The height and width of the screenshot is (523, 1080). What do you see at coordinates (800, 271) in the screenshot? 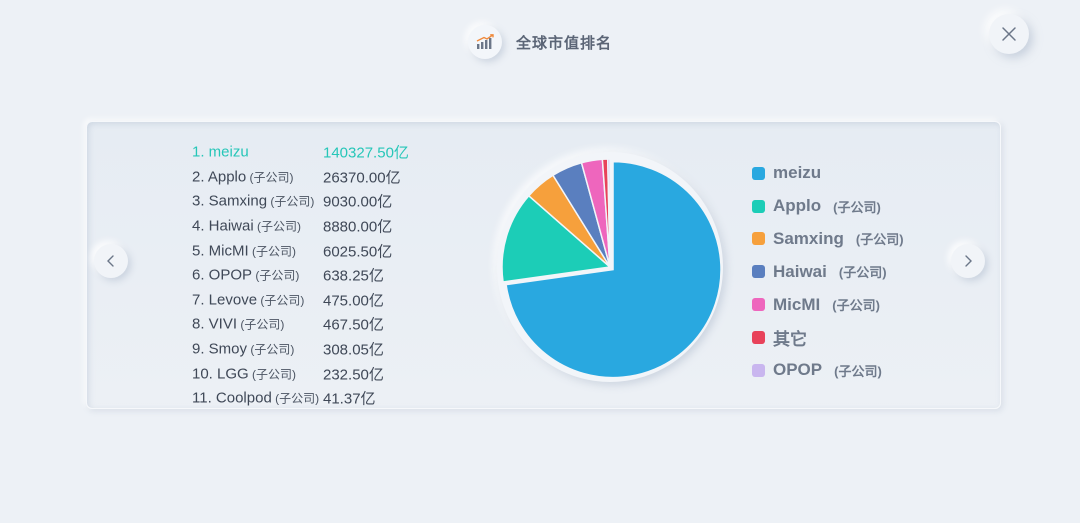
I see `legend-label: Haiwai` at bounding box center [800, 271].